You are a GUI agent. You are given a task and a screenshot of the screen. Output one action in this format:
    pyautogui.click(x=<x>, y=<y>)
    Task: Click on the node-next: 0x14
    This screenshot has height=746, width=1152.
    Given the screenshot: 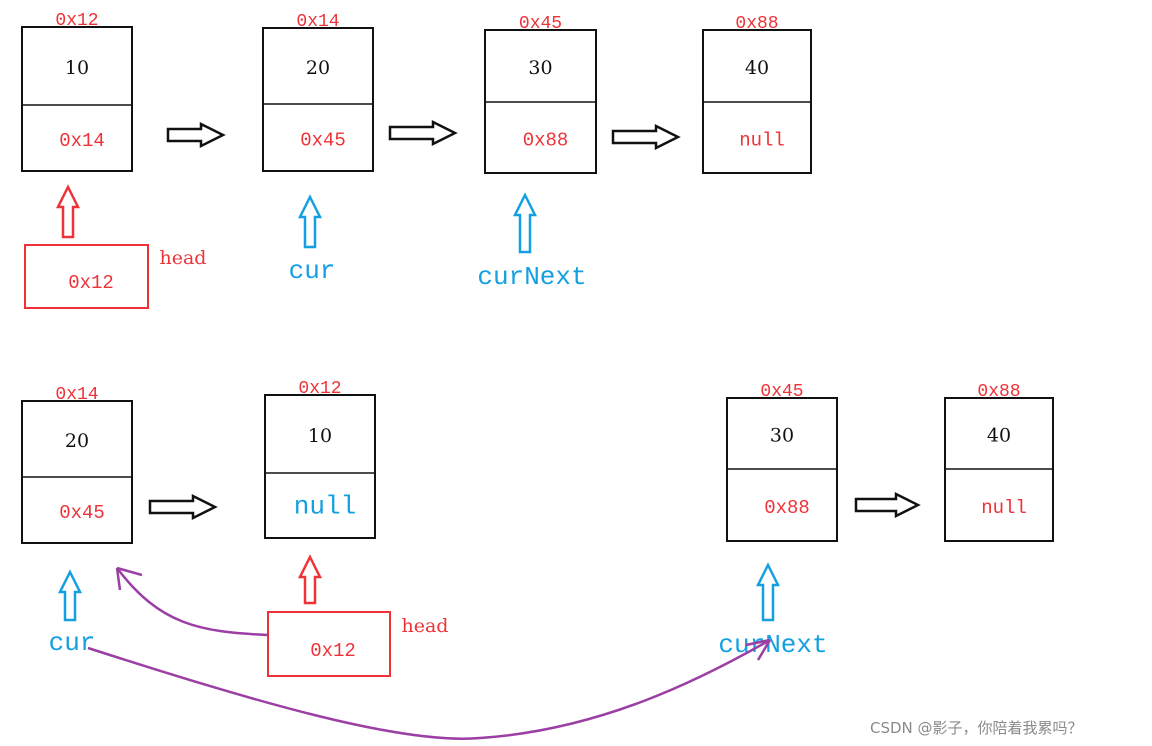 What is the action you would take?
    pyautogui.click(x=82, y=141)
    